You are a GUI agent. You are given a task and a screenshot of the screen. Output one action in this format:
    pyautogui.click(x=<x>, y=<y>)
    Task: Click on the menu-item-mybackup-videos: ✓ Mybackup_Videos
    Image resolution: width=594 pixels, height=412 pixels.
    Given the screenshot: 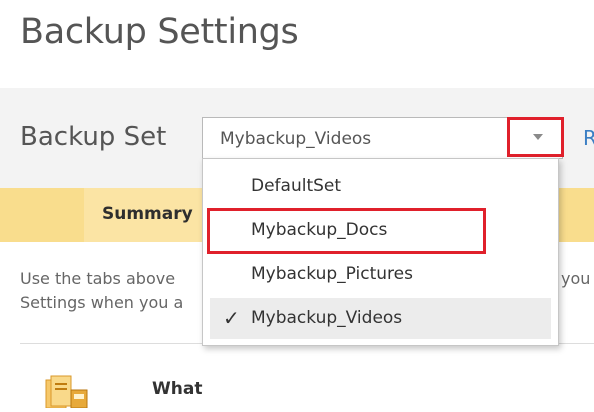 What is the action you would take?
    pyautogui.click(x=380, y=318)
    